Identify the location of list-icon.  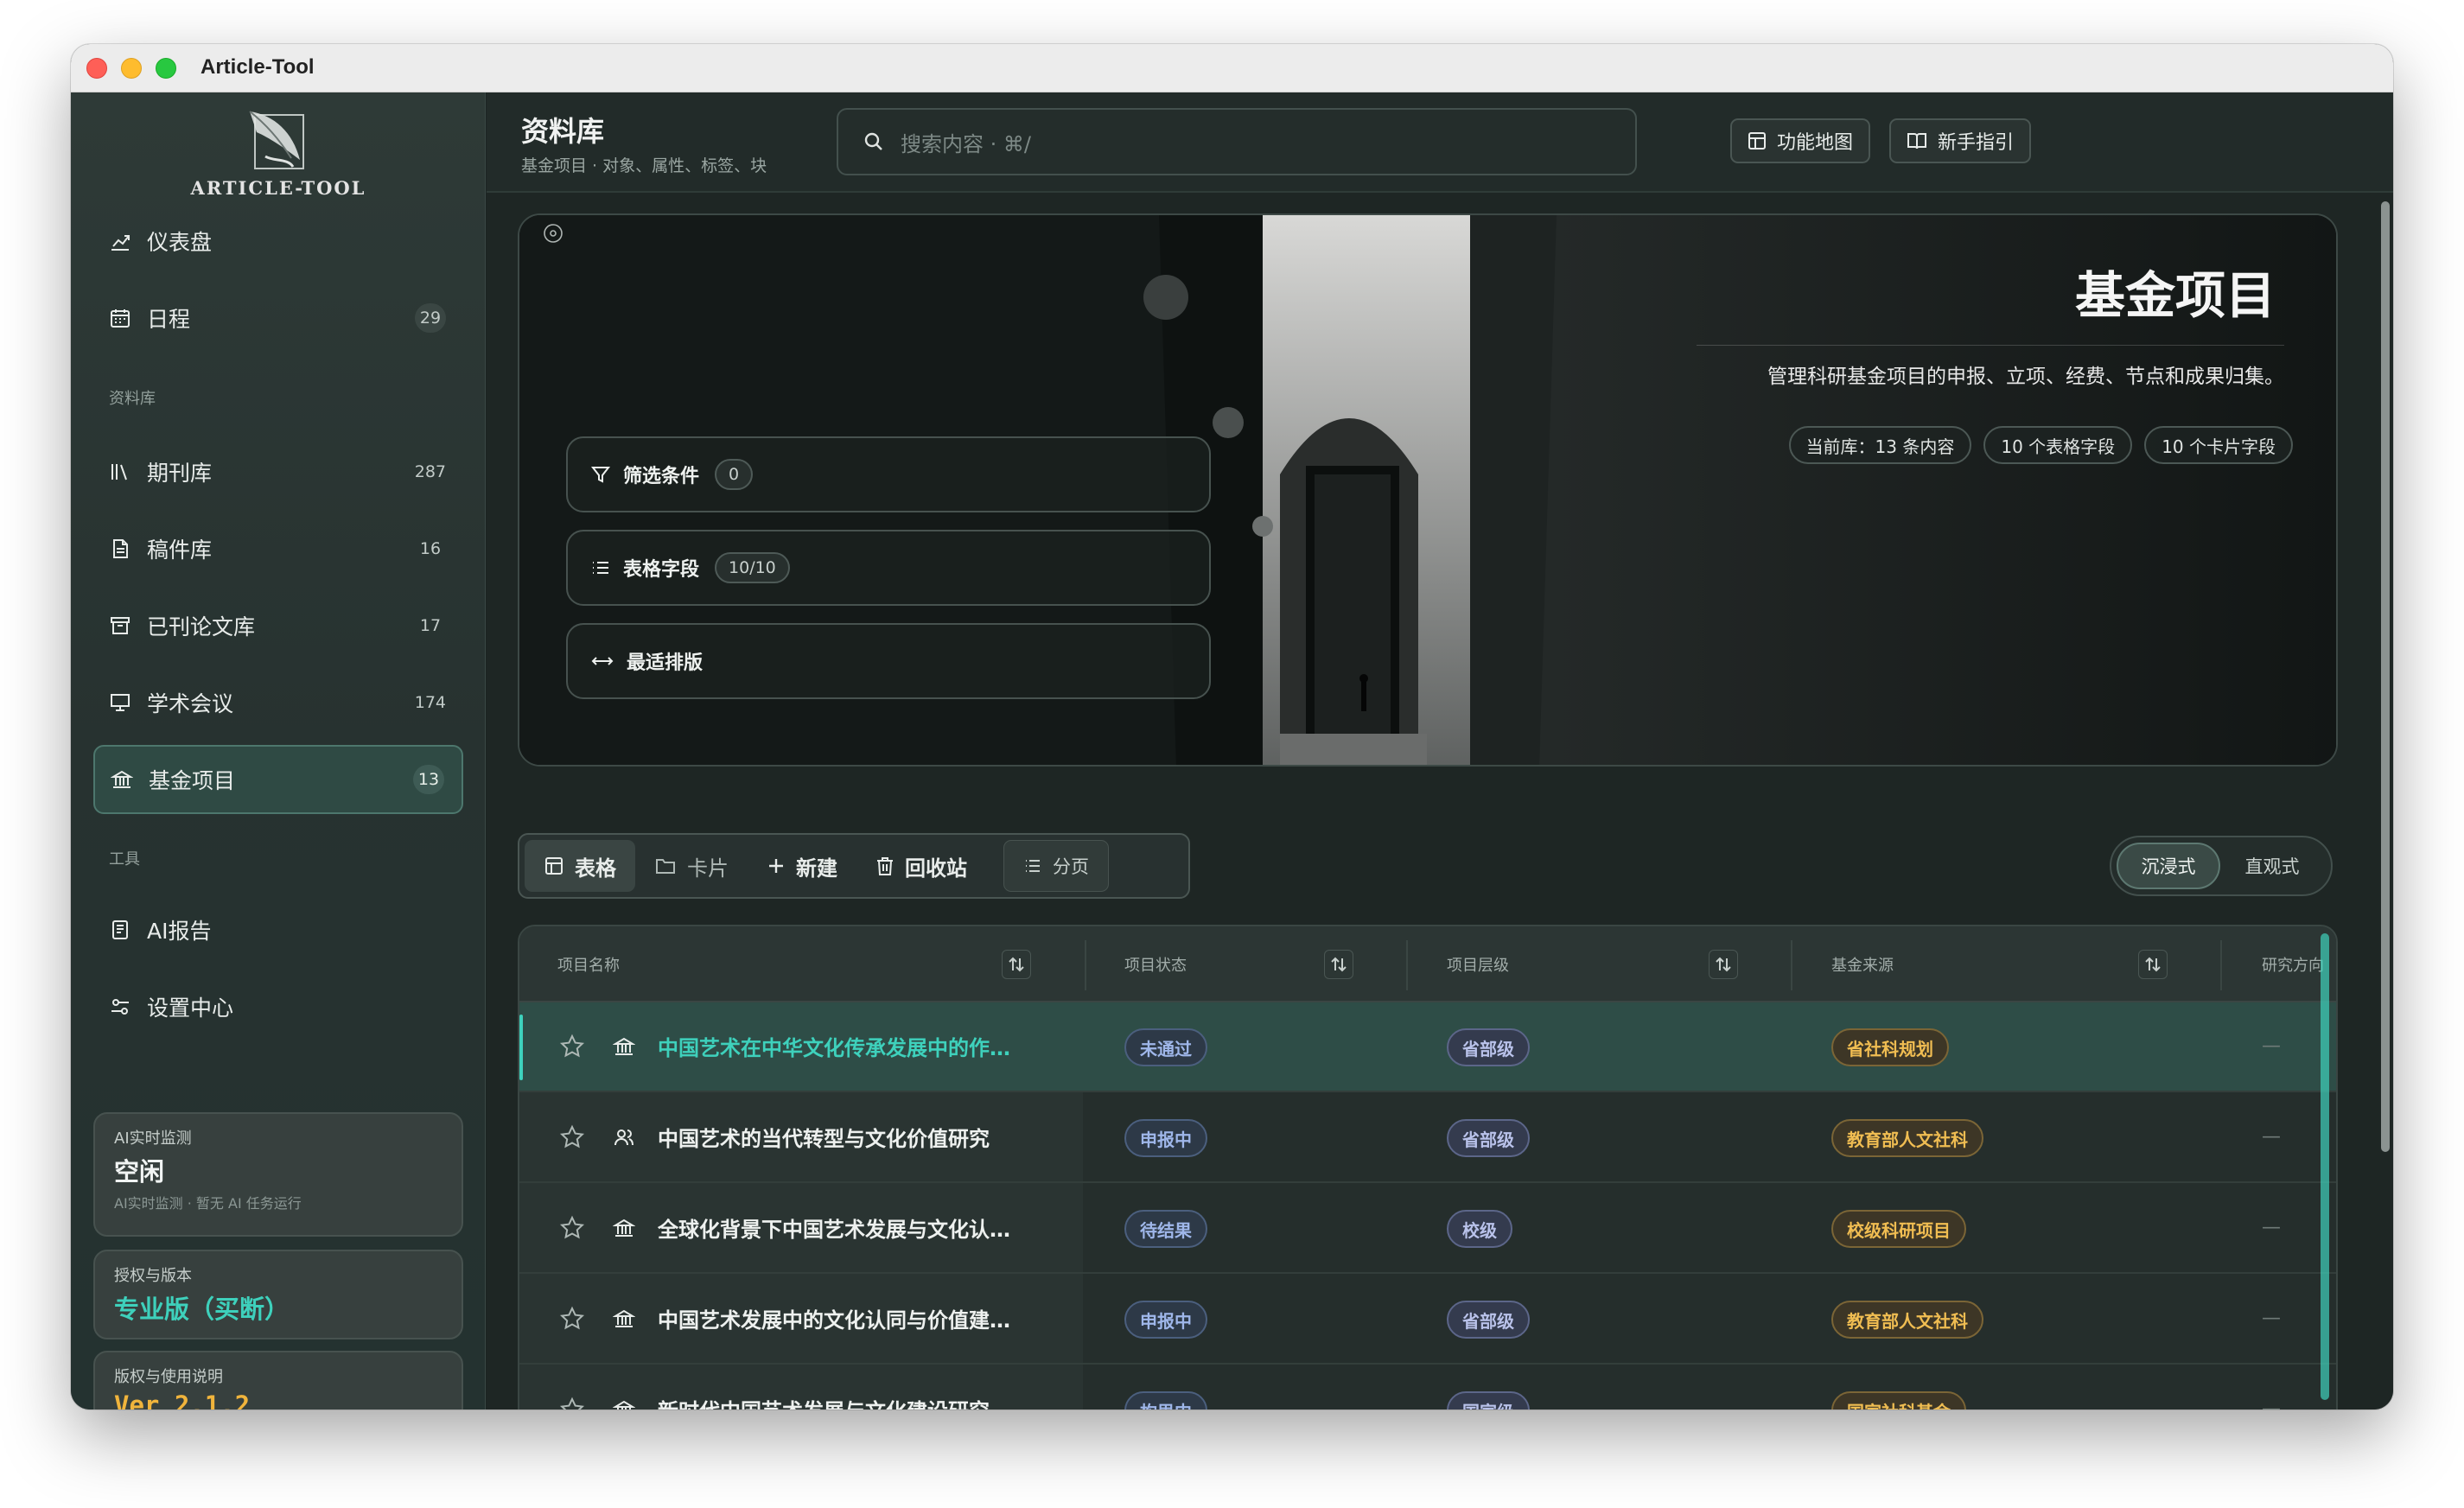
(1033, 866).